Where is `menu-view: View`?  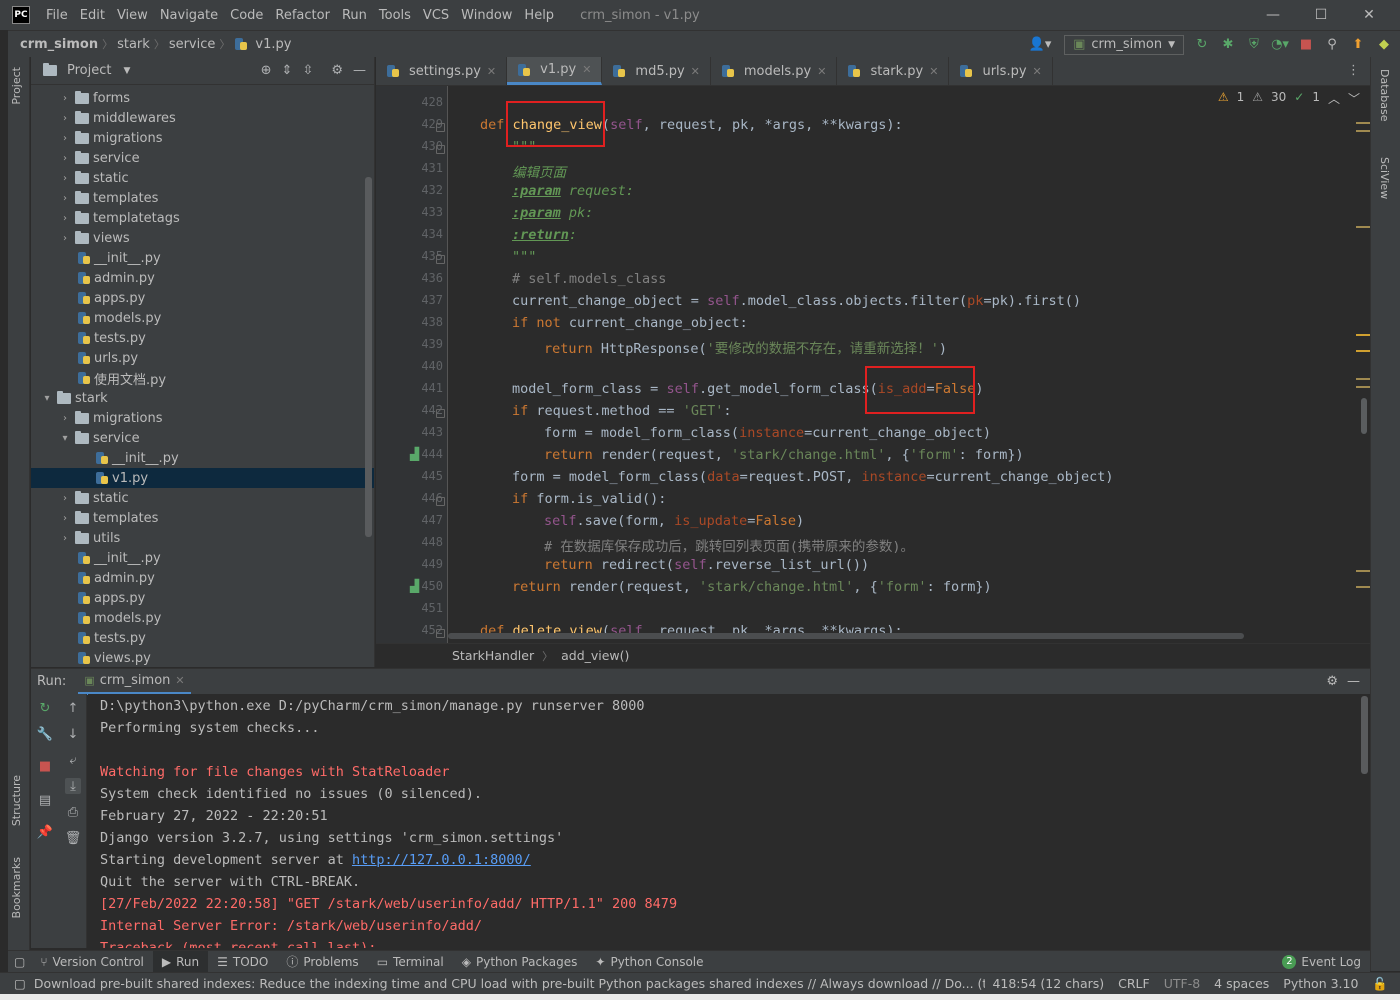 menu-view: View is located at coordinates (132, 15).